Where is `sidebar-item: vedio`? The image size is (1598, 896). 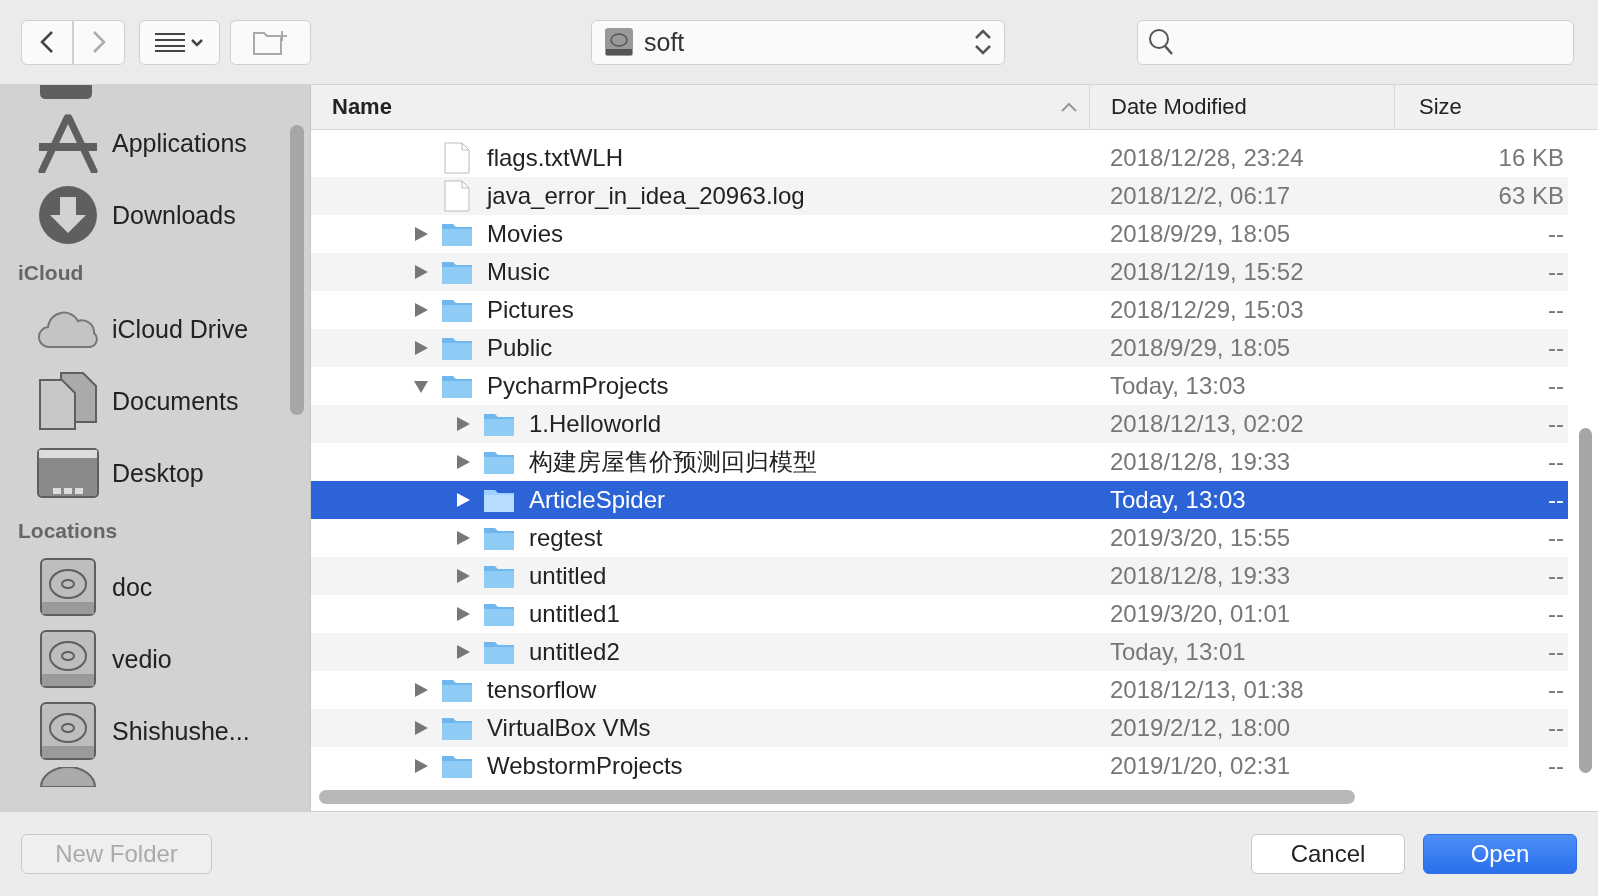
sidebar-item: vedio is located at coordinates (155, 659).